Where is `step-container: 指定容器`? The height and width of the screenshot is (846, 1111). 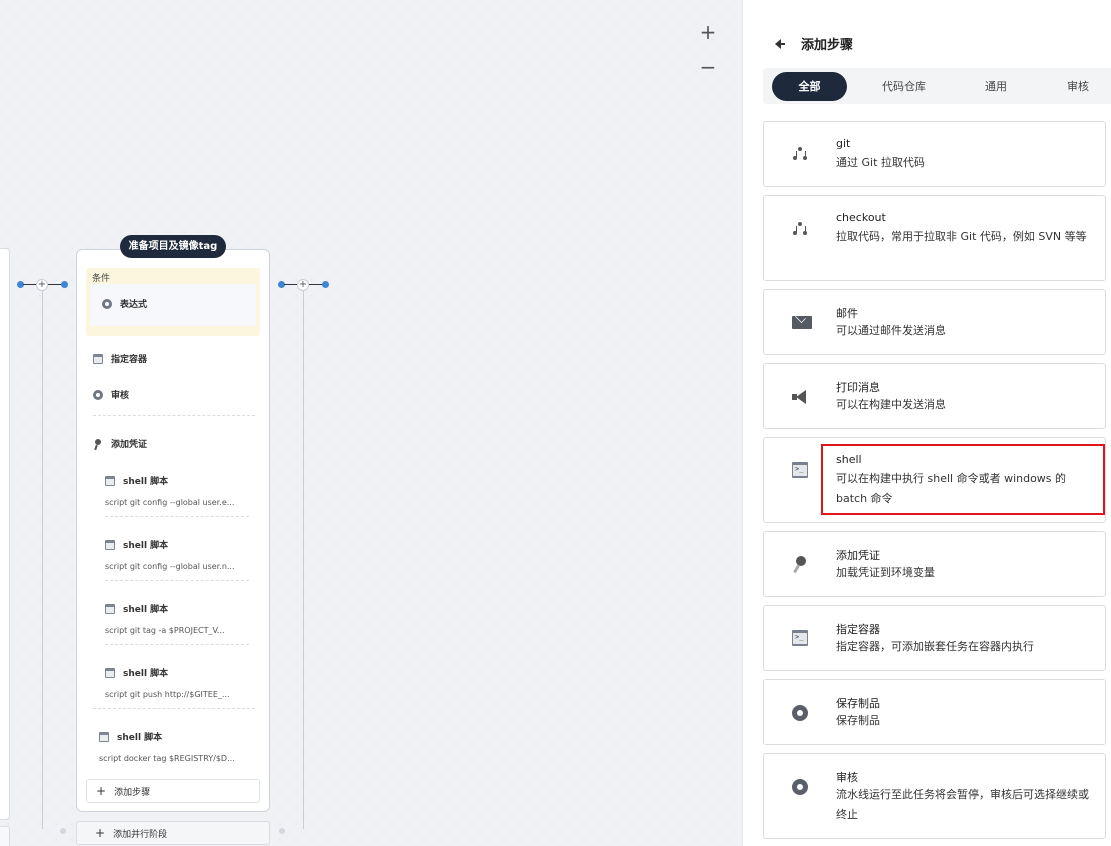 step-container: 指定容器 is located at coordinates (120, 358).